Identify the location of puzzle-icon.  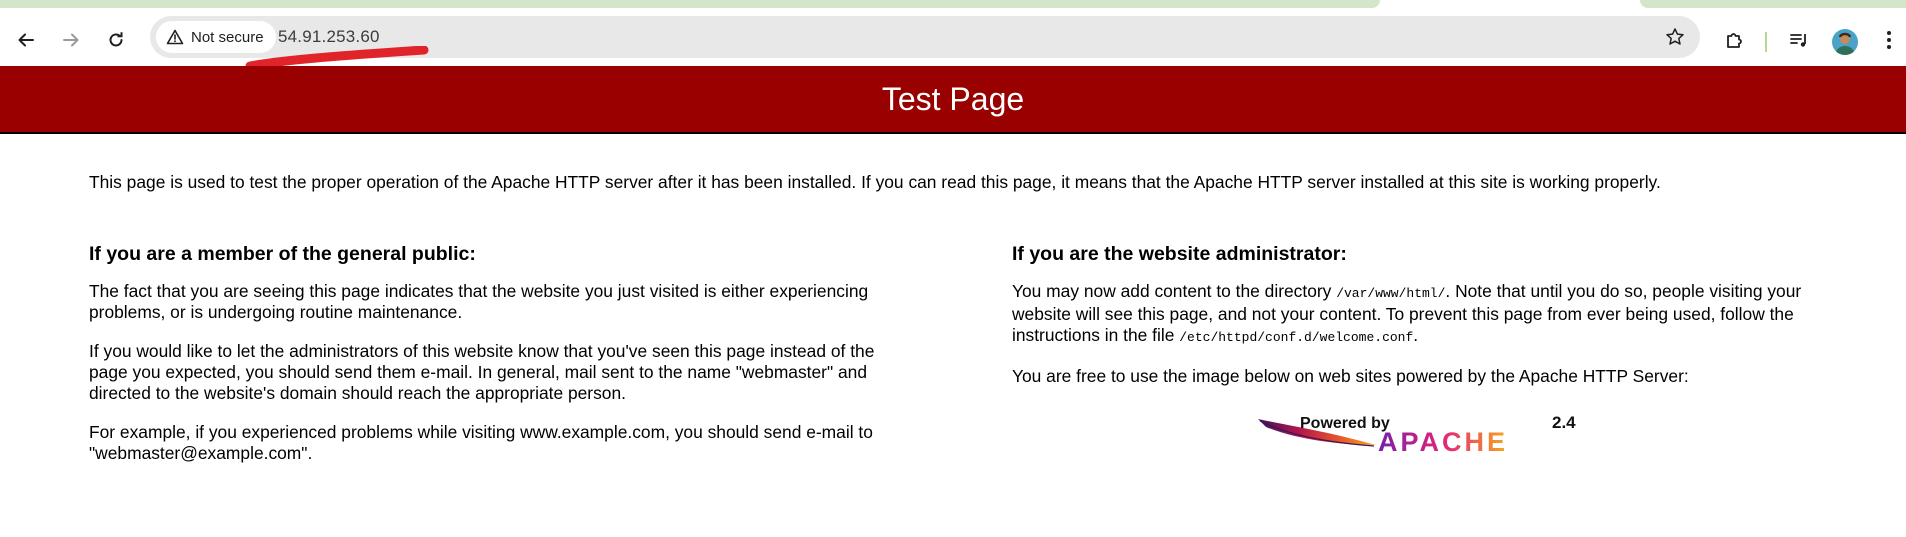
(1734, 40).